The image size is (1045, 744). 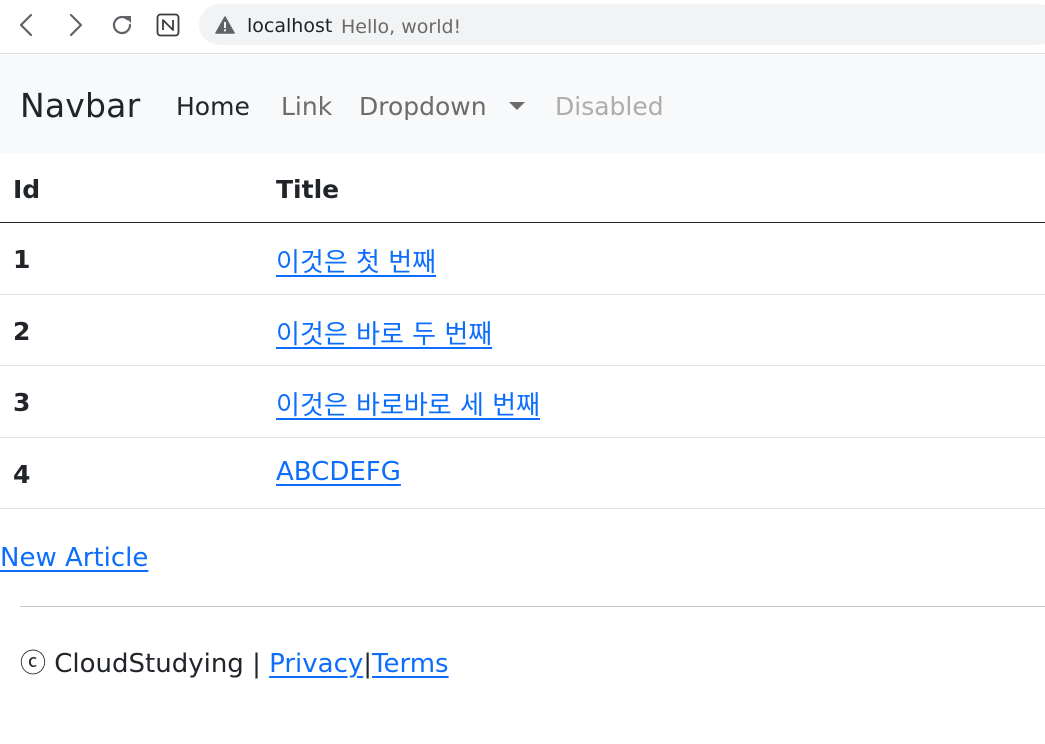 What do you see at coordinates (408, 403) in the screenshot?
I see `row-title-link: 이것은 바로바로 세 번째` at bounding box center [408, 403].